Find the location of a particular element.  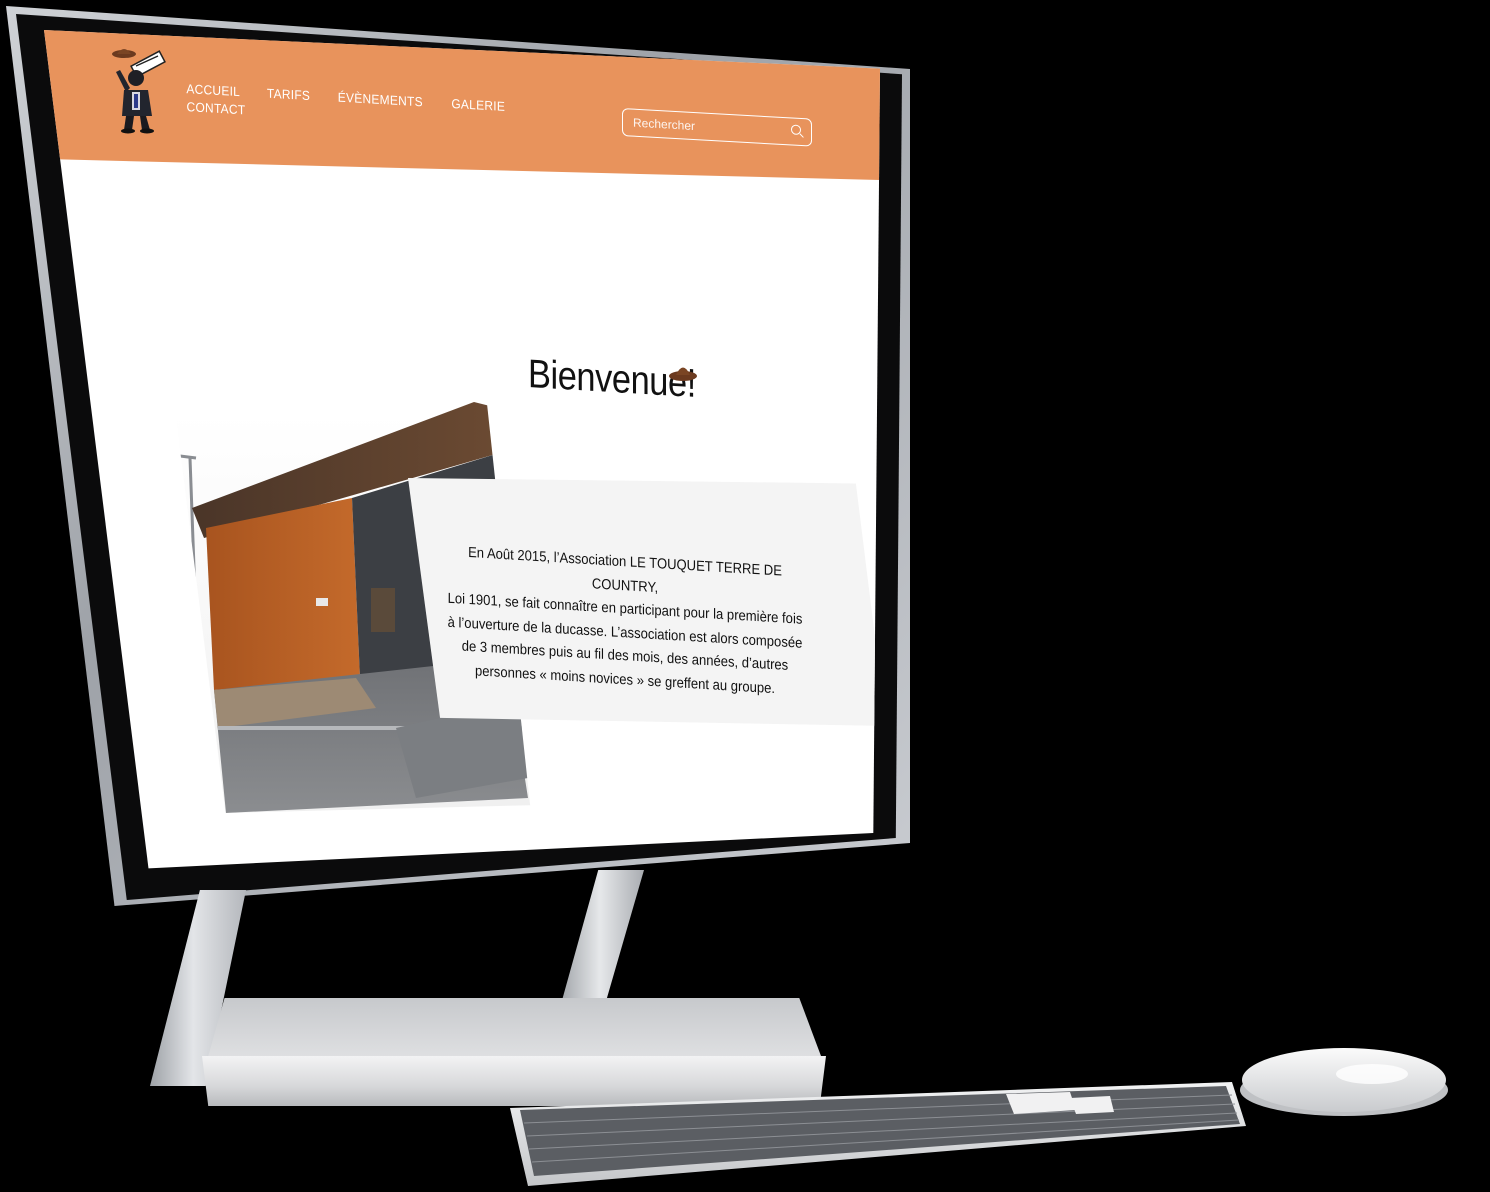

nav-accueil: ACCUEIL is located at coordinates (213, 90).